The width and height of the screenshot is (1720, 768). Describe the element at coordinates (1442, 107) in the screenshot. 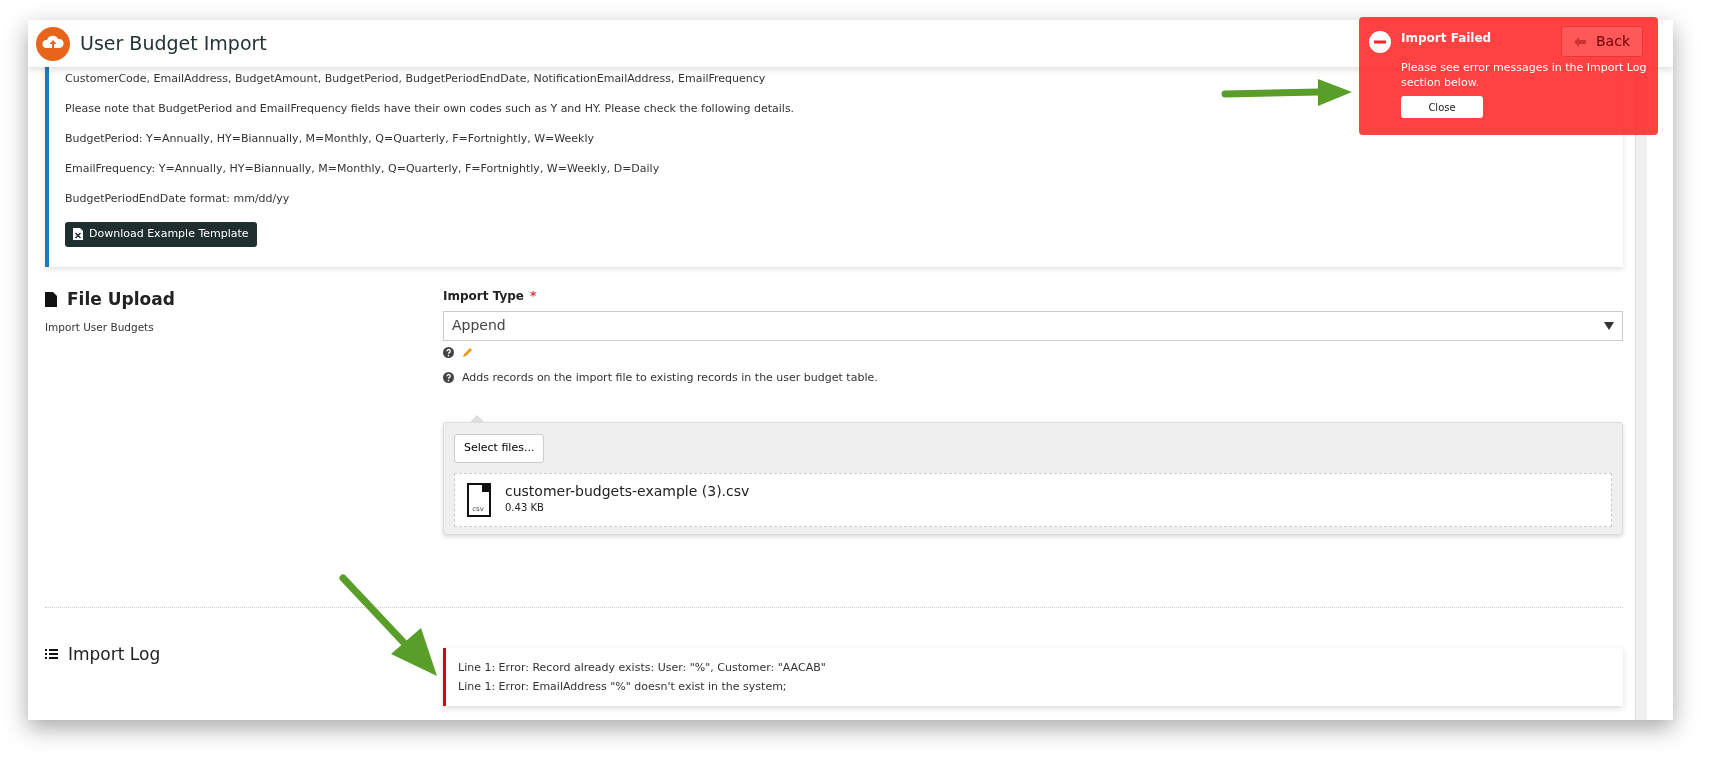

I see `close-button: Close` at that location.